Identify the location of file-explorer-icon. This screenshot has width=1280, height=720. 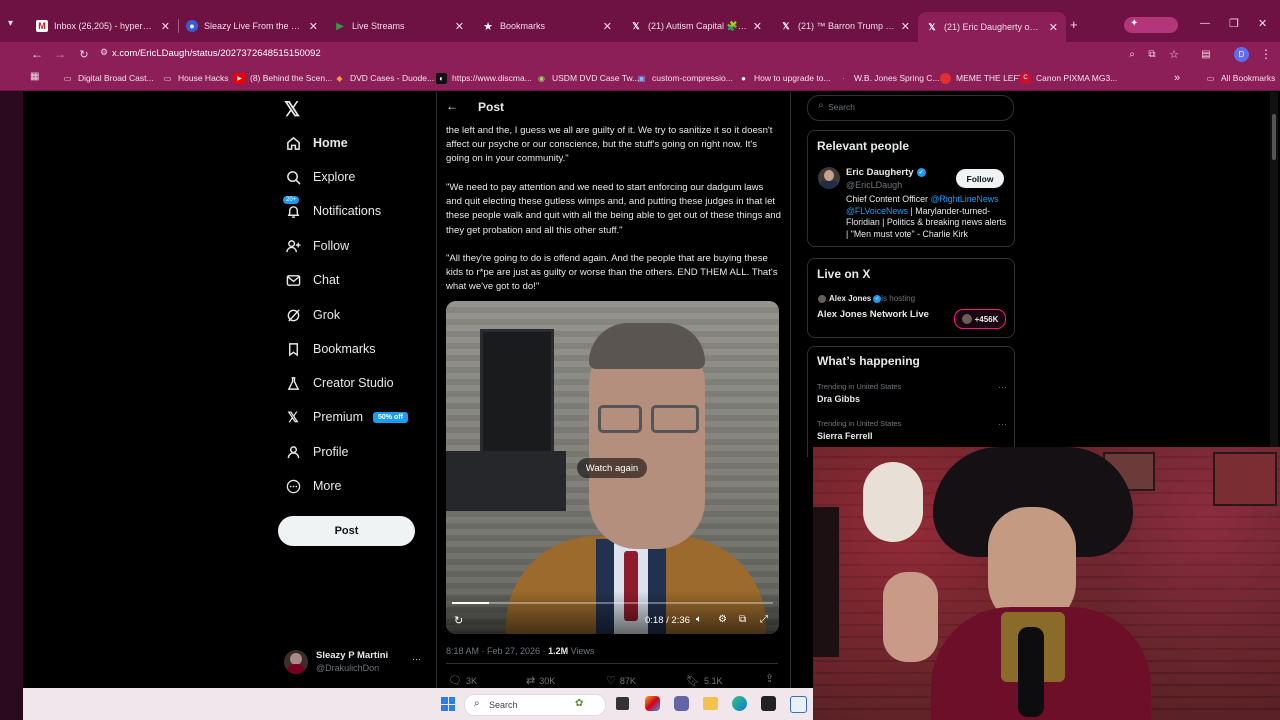
(710, 703).